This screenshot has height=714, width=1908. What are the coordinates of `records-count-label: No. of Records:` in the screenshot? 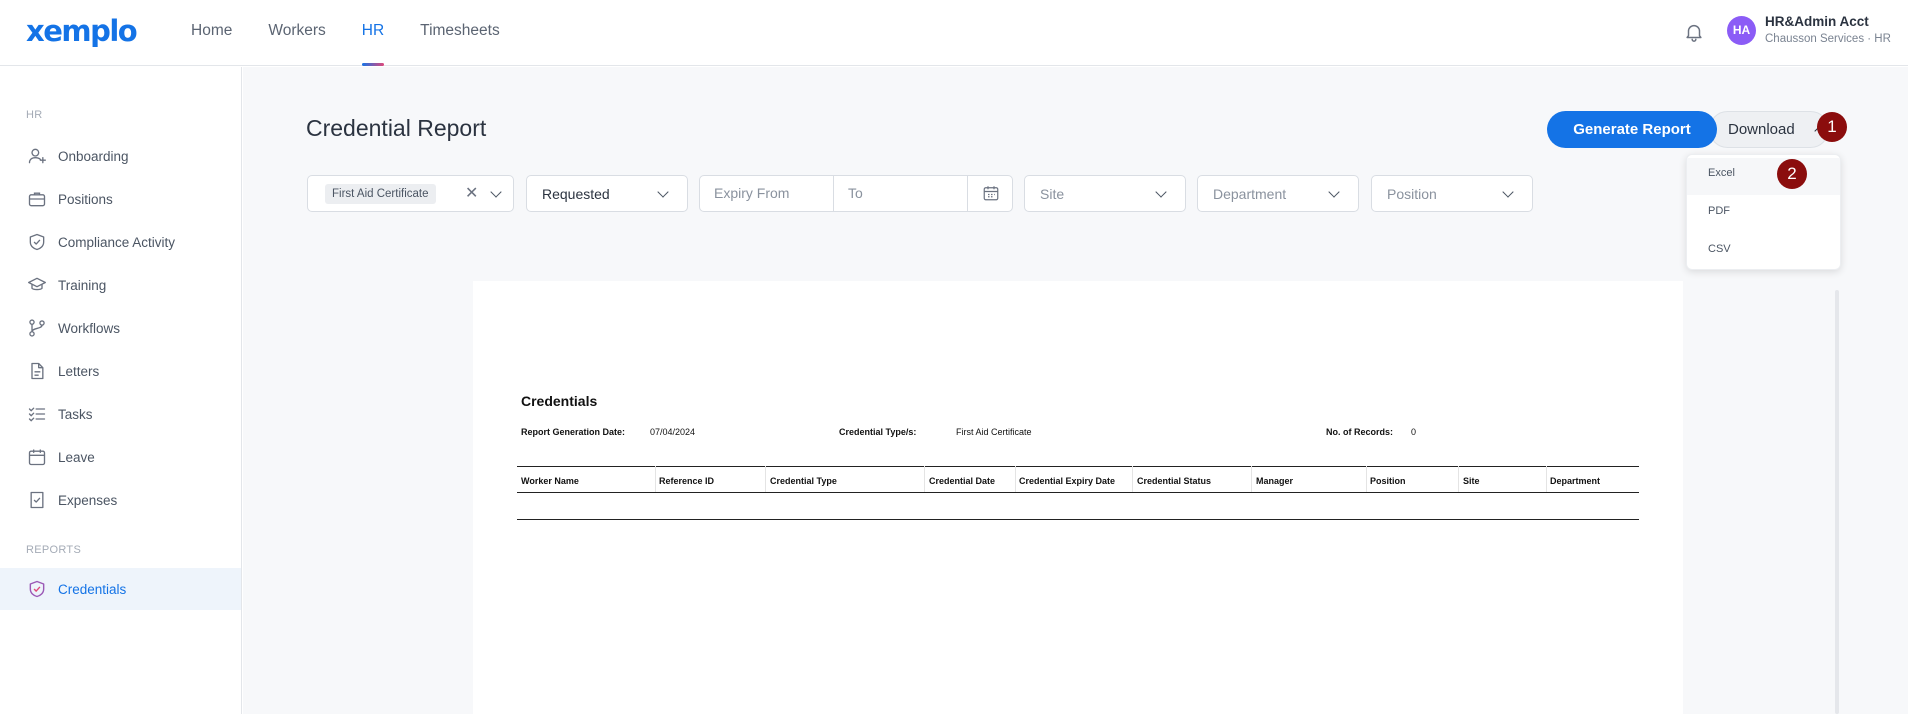 It's located at (1360, 432).